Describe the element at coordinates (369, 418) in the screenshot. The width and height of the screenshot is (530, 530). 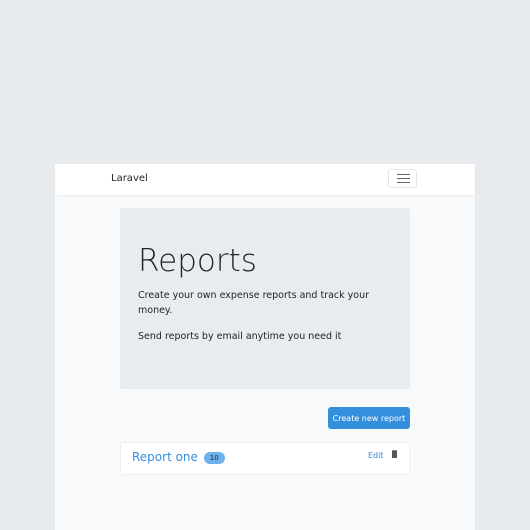
I see `create-report-button: Create new report` at that location.